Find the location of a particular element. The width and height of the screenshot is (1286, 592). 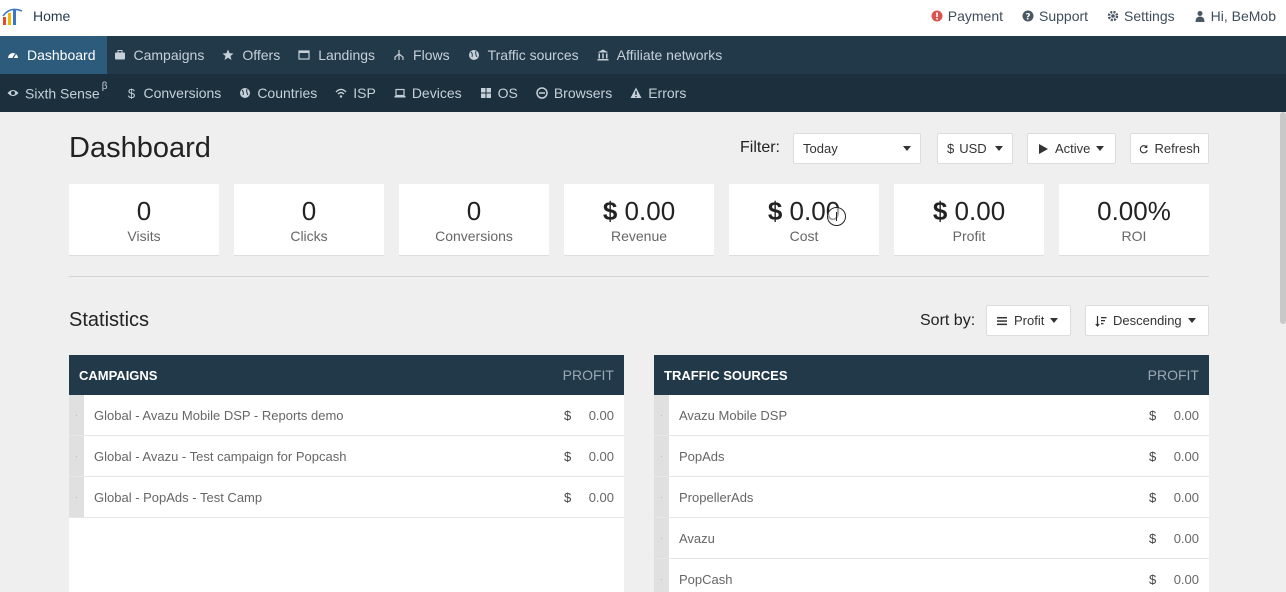

metric-label: Cost is located at coordinates (804, 236).